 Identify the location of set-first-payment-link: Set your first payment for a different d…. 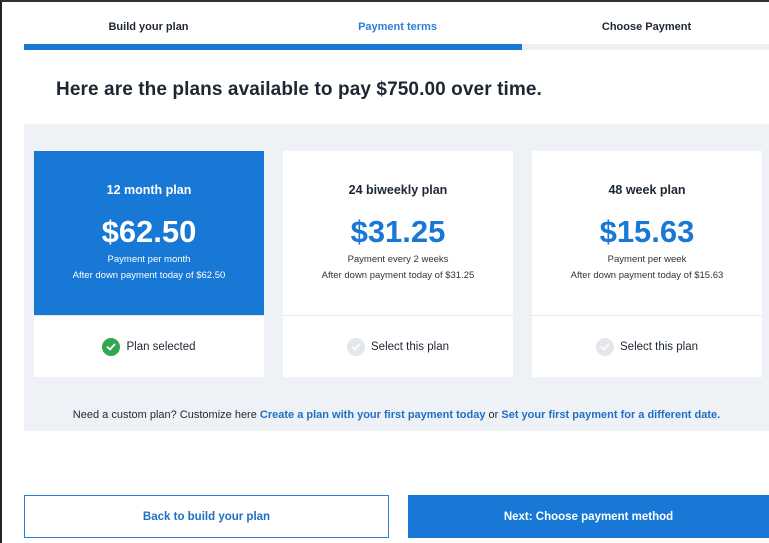
(610, 415).